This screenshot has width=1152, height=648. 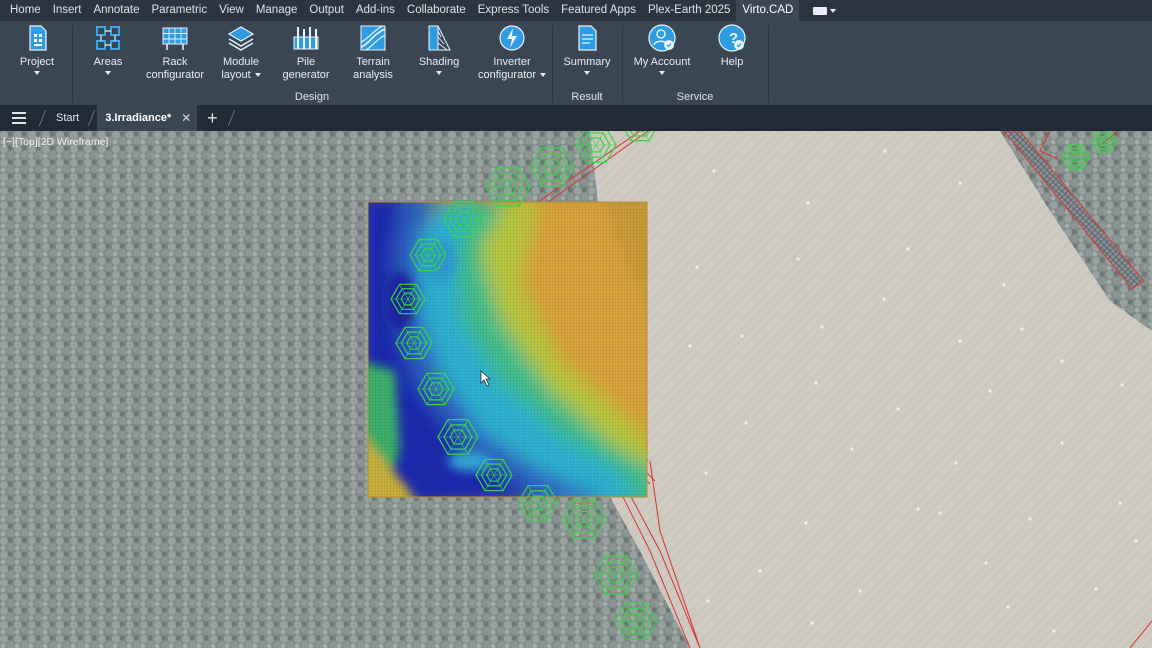 What do you see at coordinates (277, 10) in the screenshot?
I see `tab-manage: Manage` at bounding box center [277, 10].